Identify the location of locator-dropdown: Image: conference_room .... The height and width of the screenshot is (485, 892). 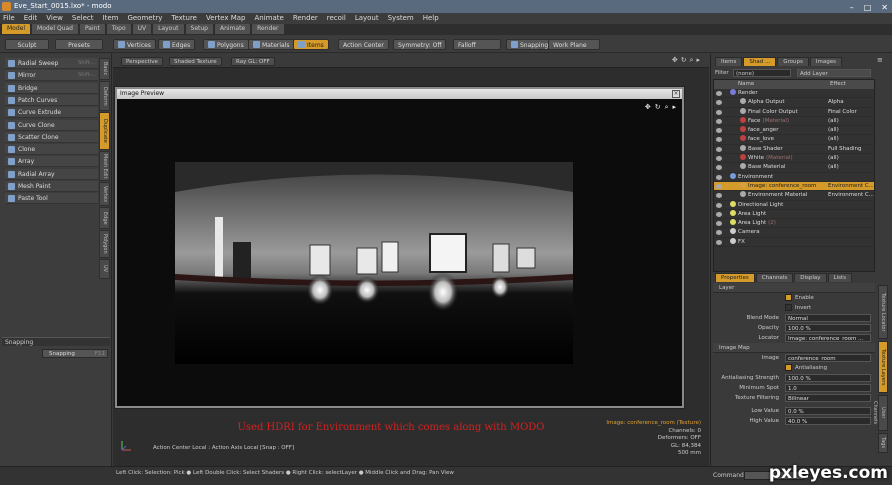
(828, 338).